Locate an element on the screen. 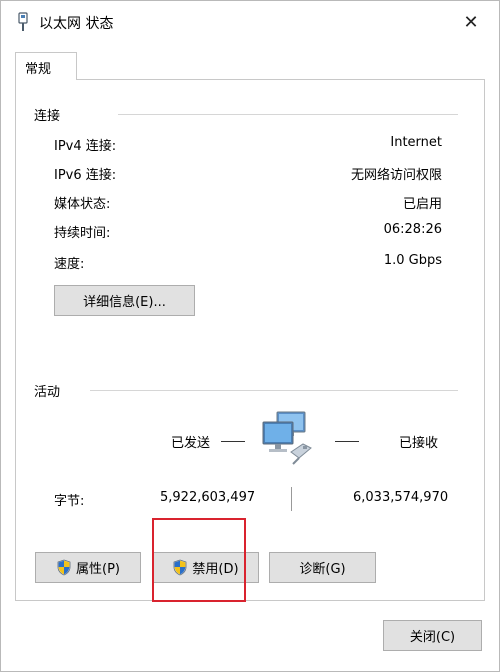 The height and width of the screenshot is (672, 500). window-title: 以太网 状态 is located at coordinates (76, 24).